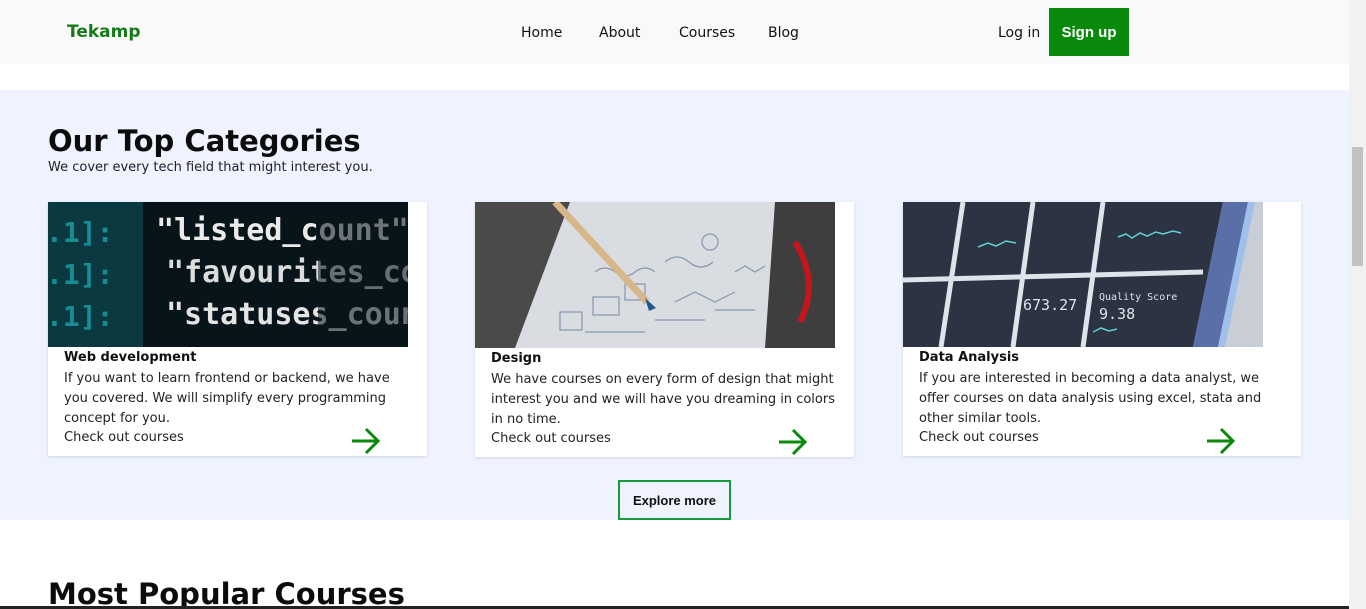 The width and height of the screenshot is (1366, 609). Describe the element at coordinates (1117, 314) in the screenshot. I see `svg-text: 9.38` at that location.